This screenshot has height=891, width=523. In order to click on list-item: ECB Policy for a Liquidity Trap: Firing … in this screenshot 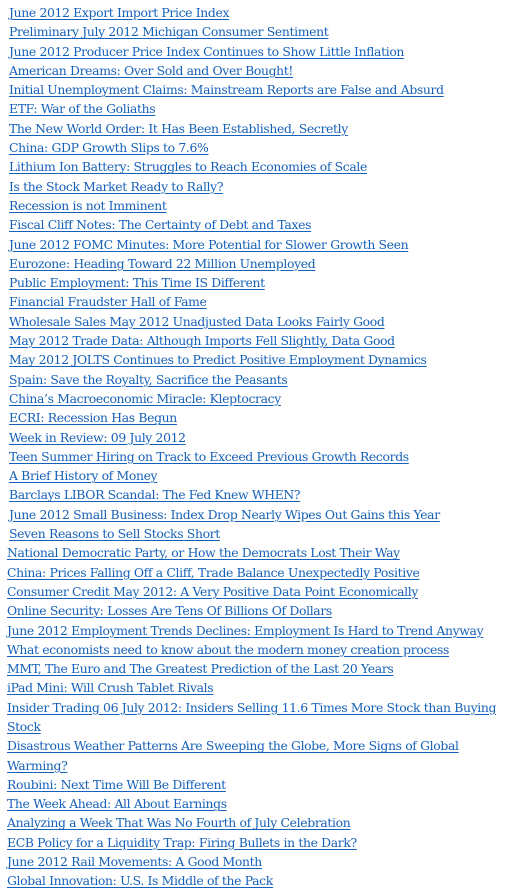, I will do `click(257, 842)`.